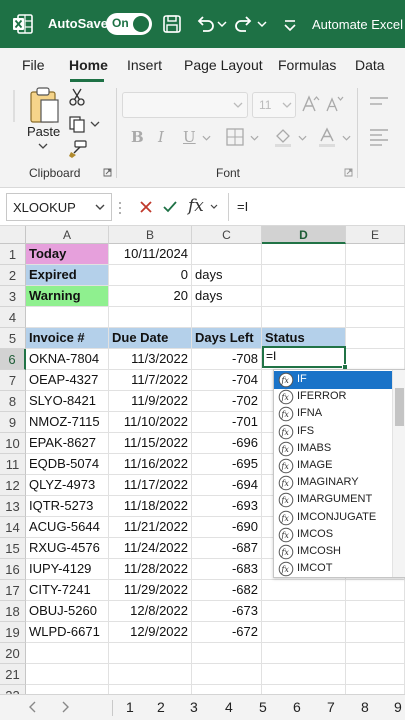  What do you see at coordinates (13, 235) in the screenshot?
I see `select-all-corner` at bounding box center [13, 235].